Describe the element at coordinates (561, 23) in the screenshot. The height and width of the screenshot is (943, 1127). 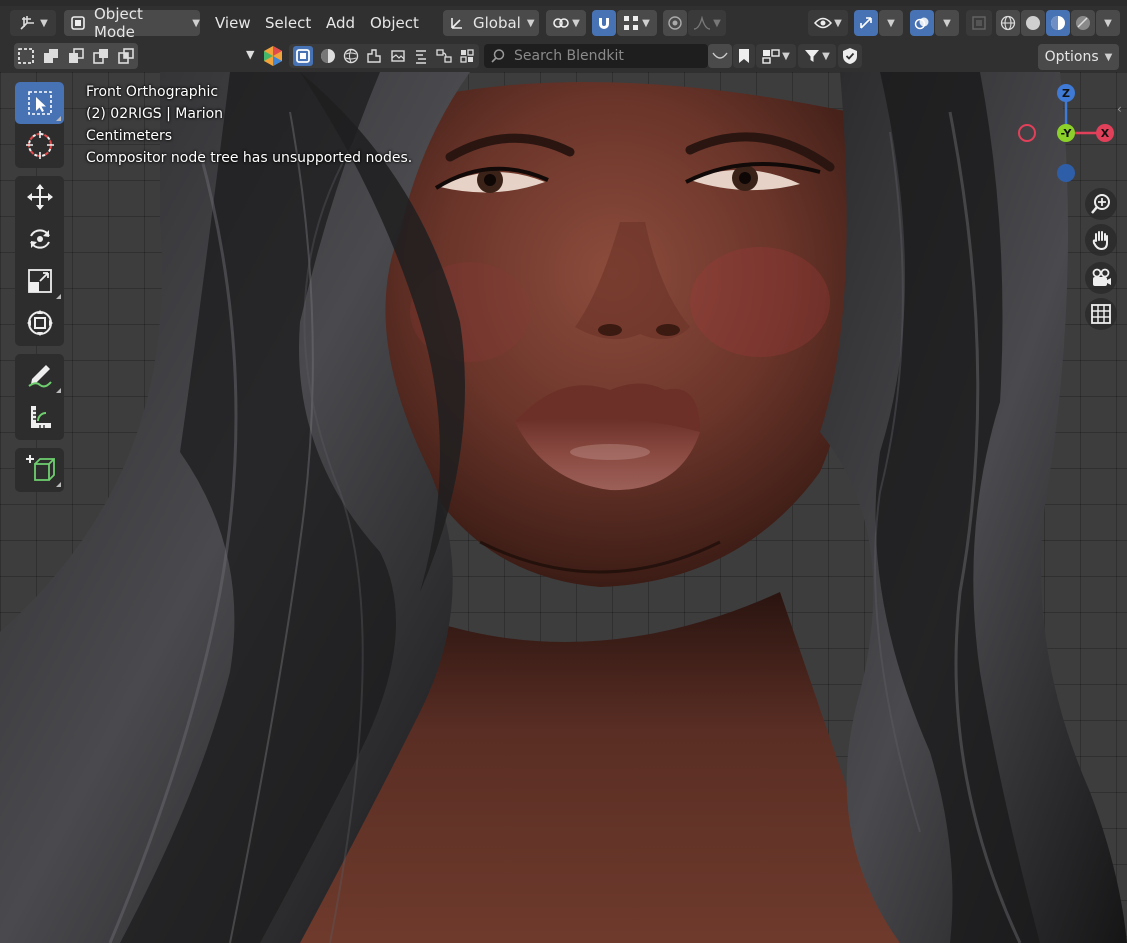
I see `pivot-icon` at that location.